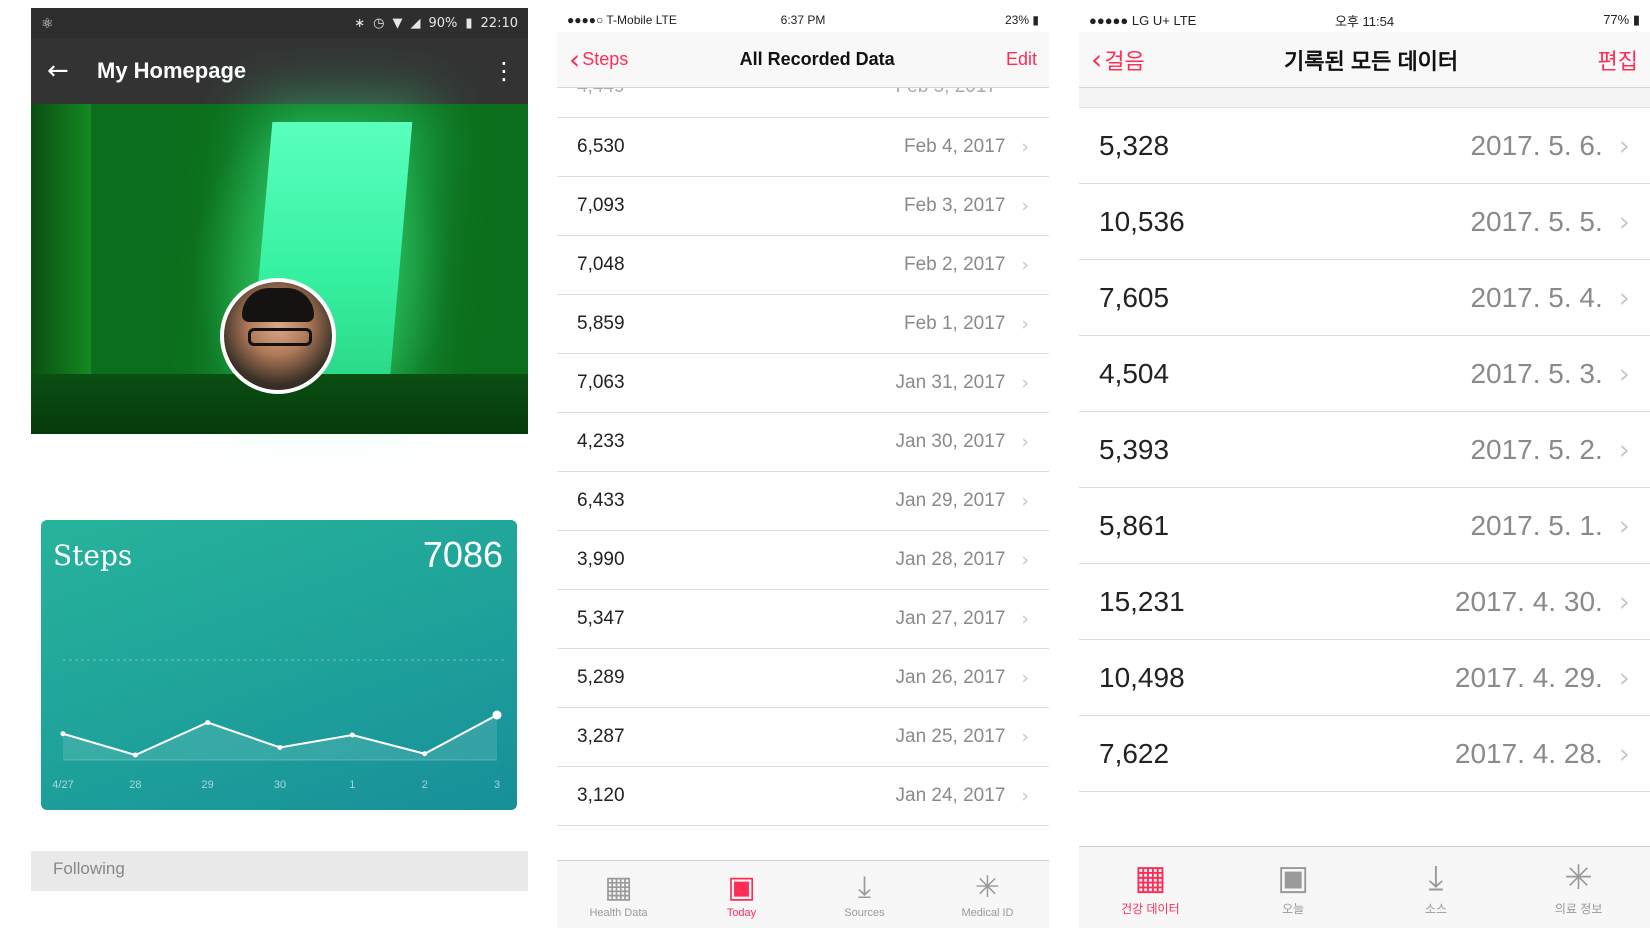  I want to click on table-row: 5,393 2017. 5. 2. ›, so click(1364, 450).